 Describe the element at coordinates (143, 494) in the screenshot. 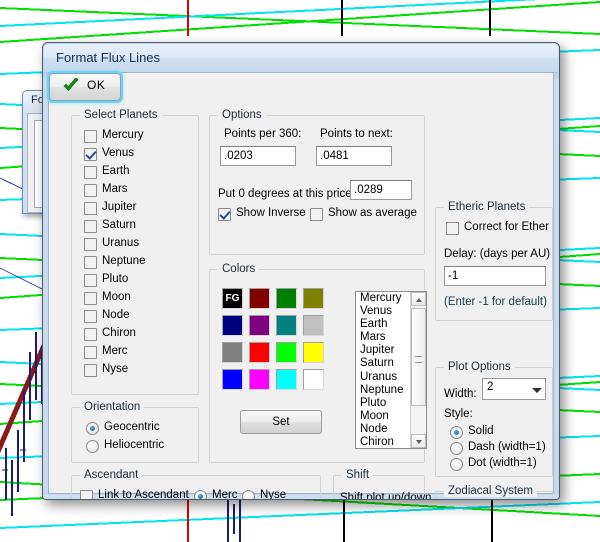

I see `link-to-ascendant-label: Link to Ascendant` at that location.